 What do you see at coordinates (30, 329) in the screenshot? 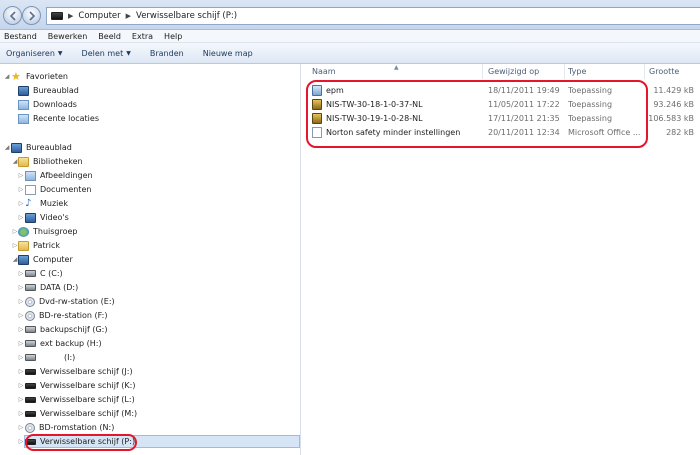
I see `external-drive-icon` at bounding box center [30, 329].